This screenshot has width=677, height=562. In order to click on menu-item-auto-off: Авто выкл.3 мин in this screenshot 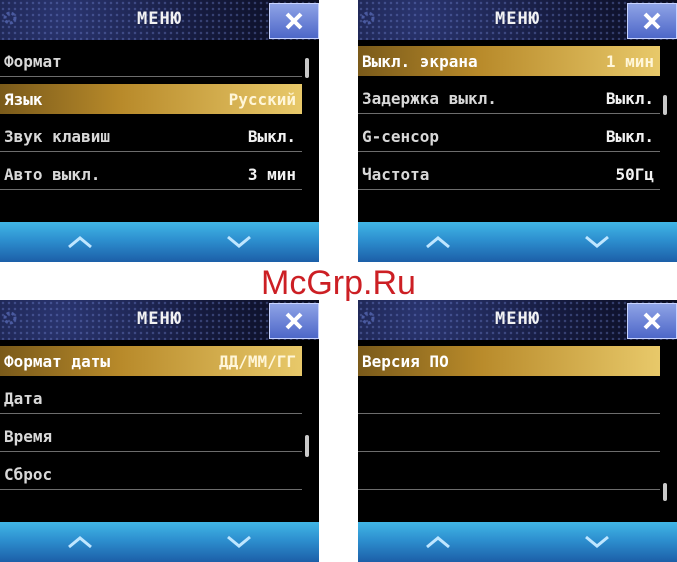, I will do `click(151, 174)`.